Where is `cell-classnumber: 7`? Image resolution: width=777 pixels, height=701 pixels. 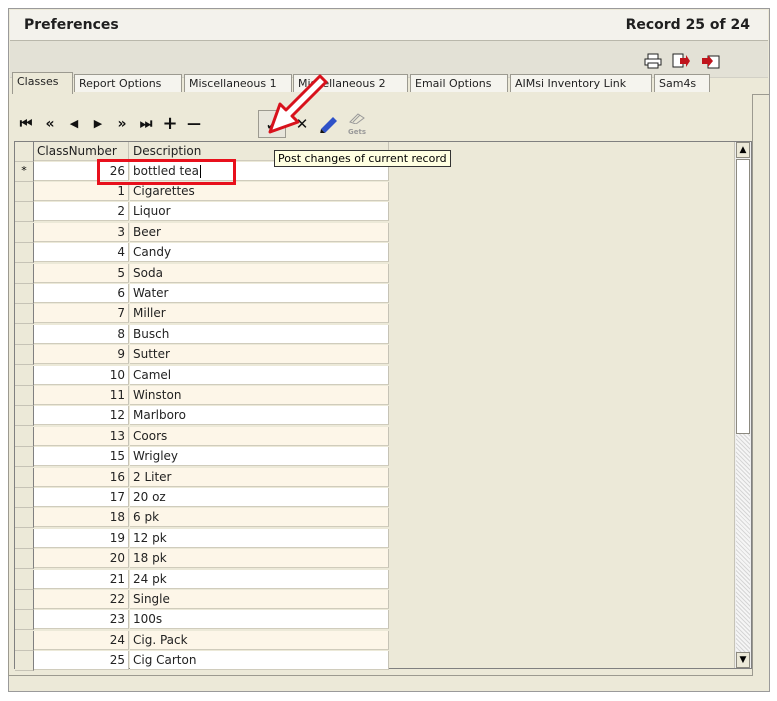
cell-classnumber: 7 is located at coordinates (81, 314).